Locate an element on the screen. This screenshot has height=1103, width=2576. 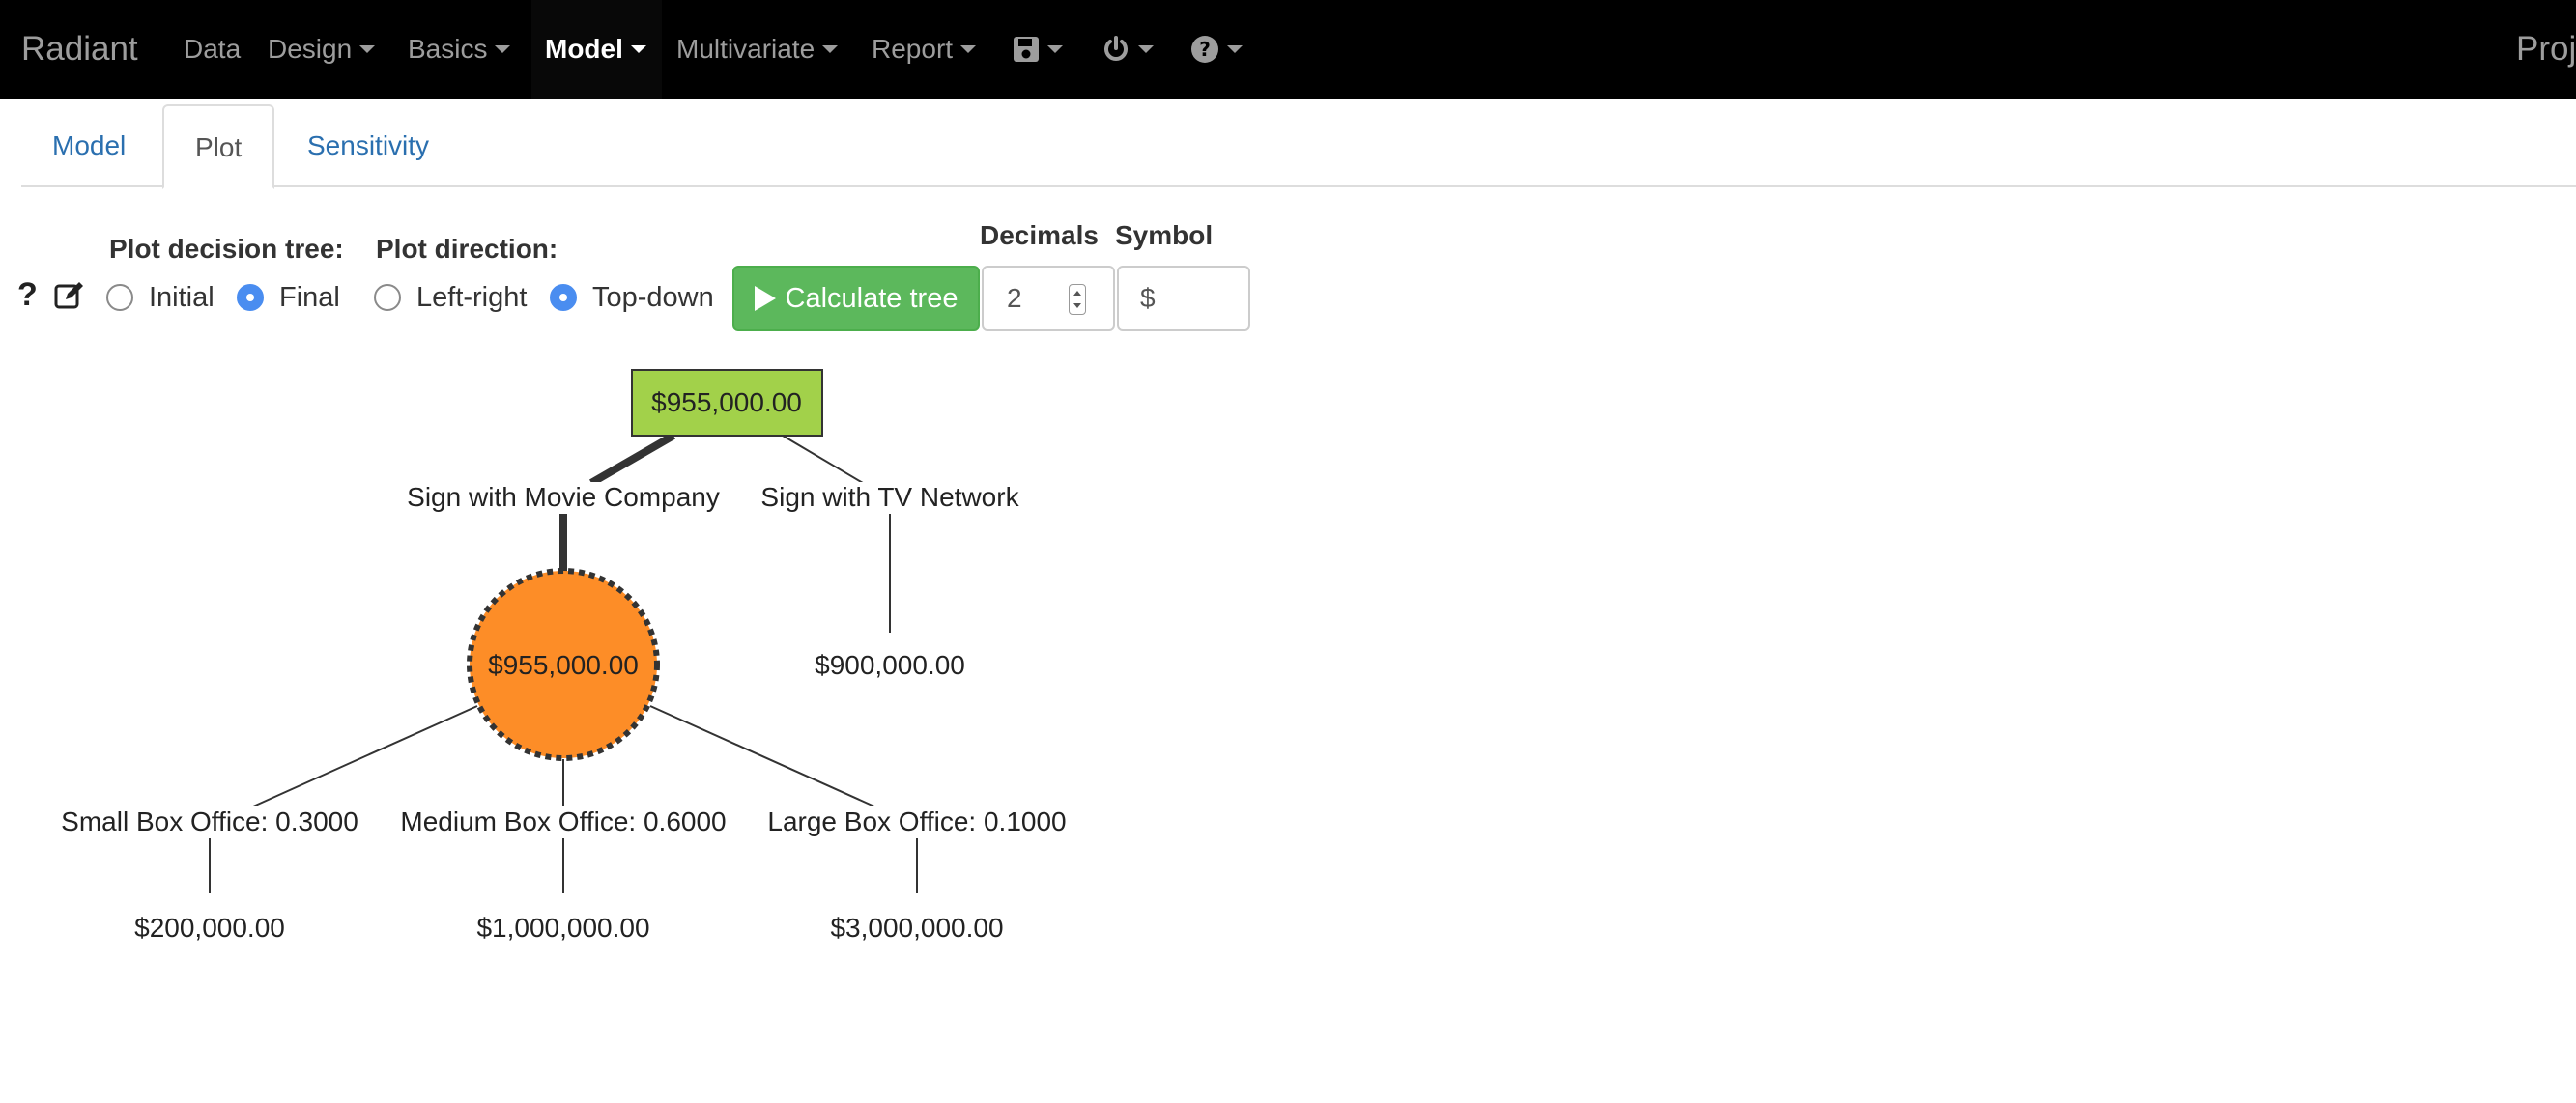
outcome-medium-label: Medium Box Office: 0.6000 is located at coordinates (563, 821).